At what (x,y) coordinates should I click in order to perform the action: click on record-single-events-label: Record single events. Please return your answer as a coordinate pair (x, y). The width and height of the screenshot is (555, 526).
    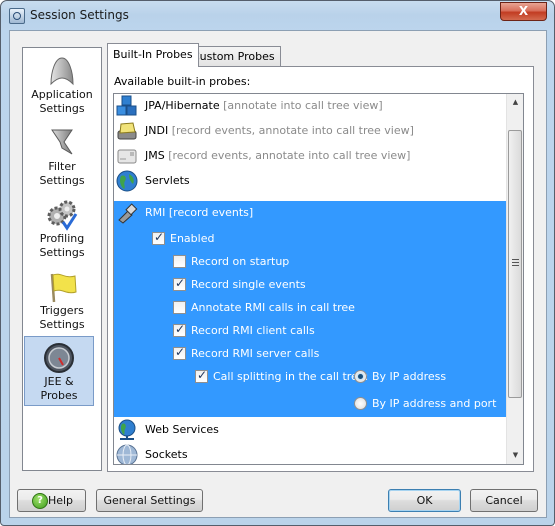
    Looking at the image, I should click on (248, 284).